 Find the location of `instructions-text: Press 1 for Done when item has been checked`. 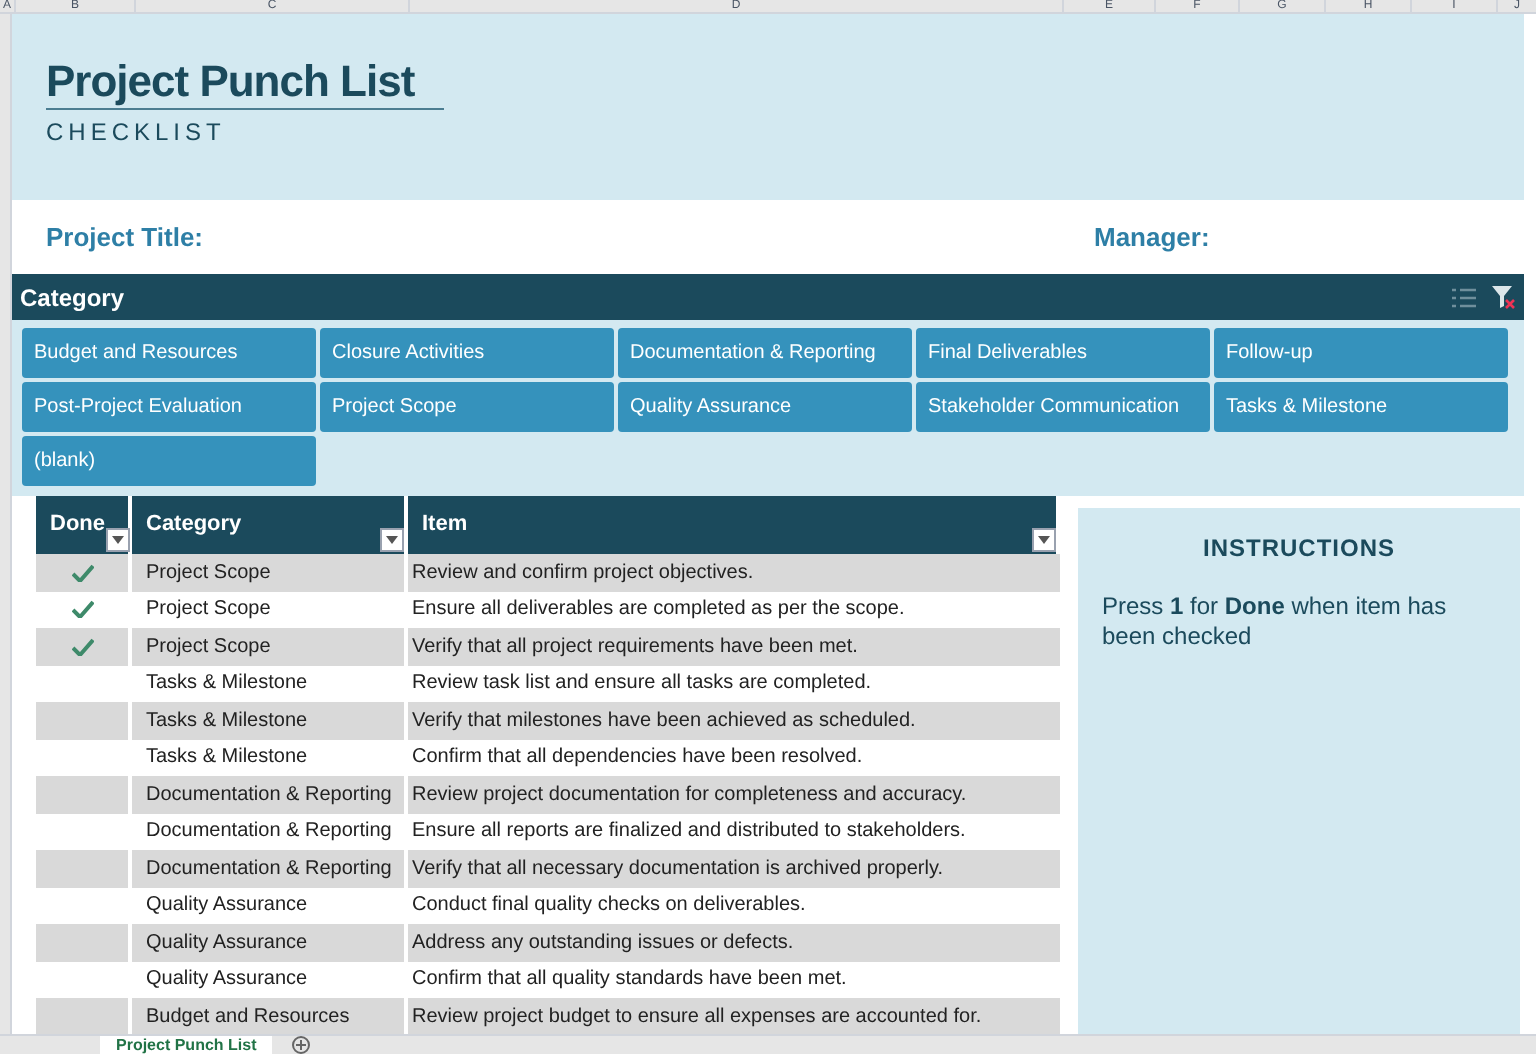

instructions-text: Press 1 for Done when item has been checked is located at coordinates (1275, 622).